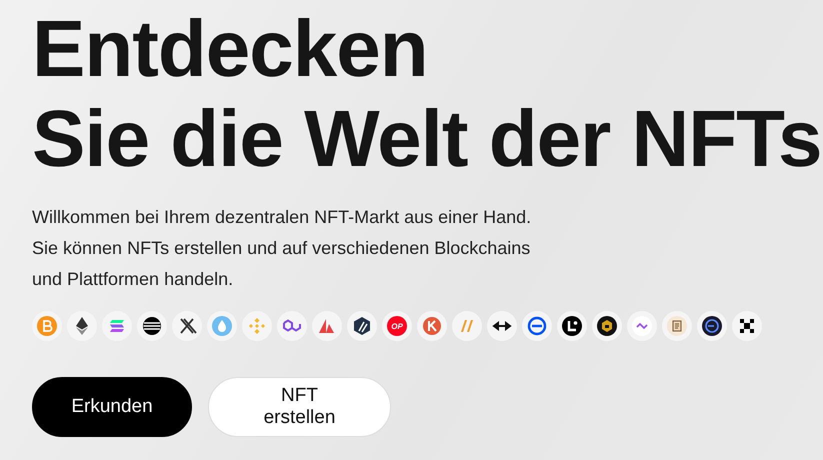 This screenshot has height=460, width=823. I want to click on checker-icon, so click(747, 326).